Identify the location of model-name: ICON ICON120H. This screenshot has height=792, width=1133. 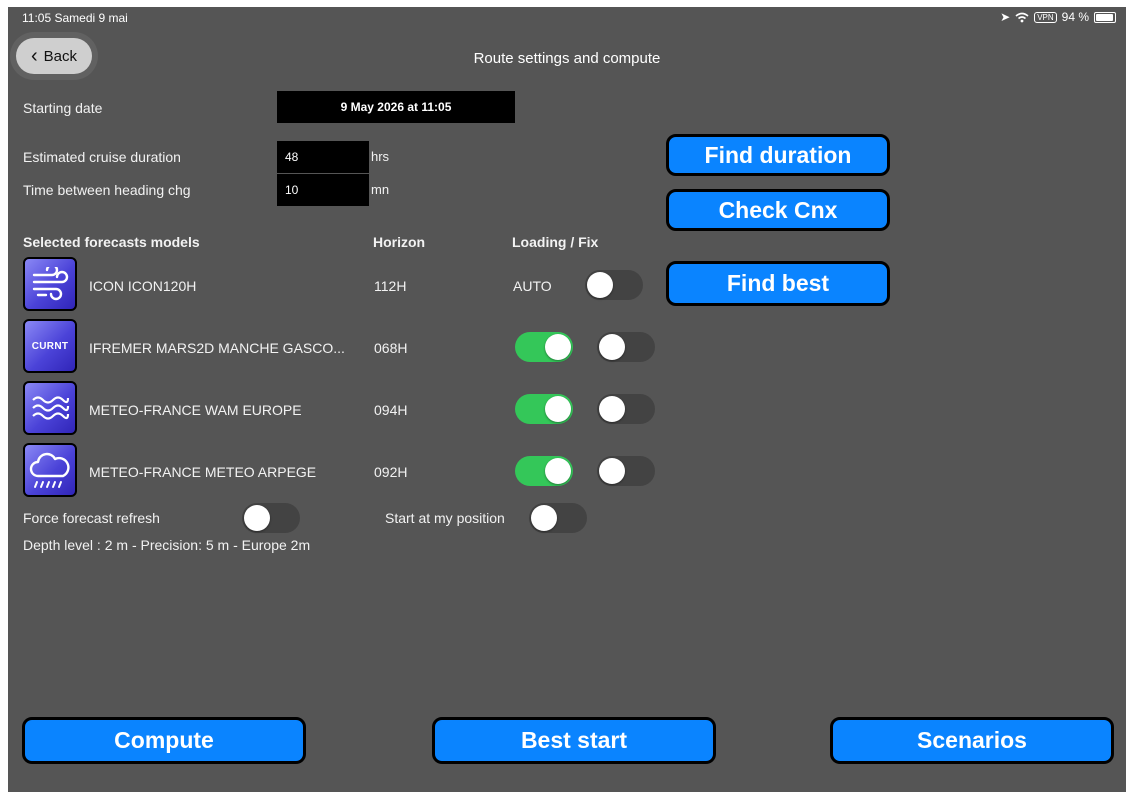
(143, 286).